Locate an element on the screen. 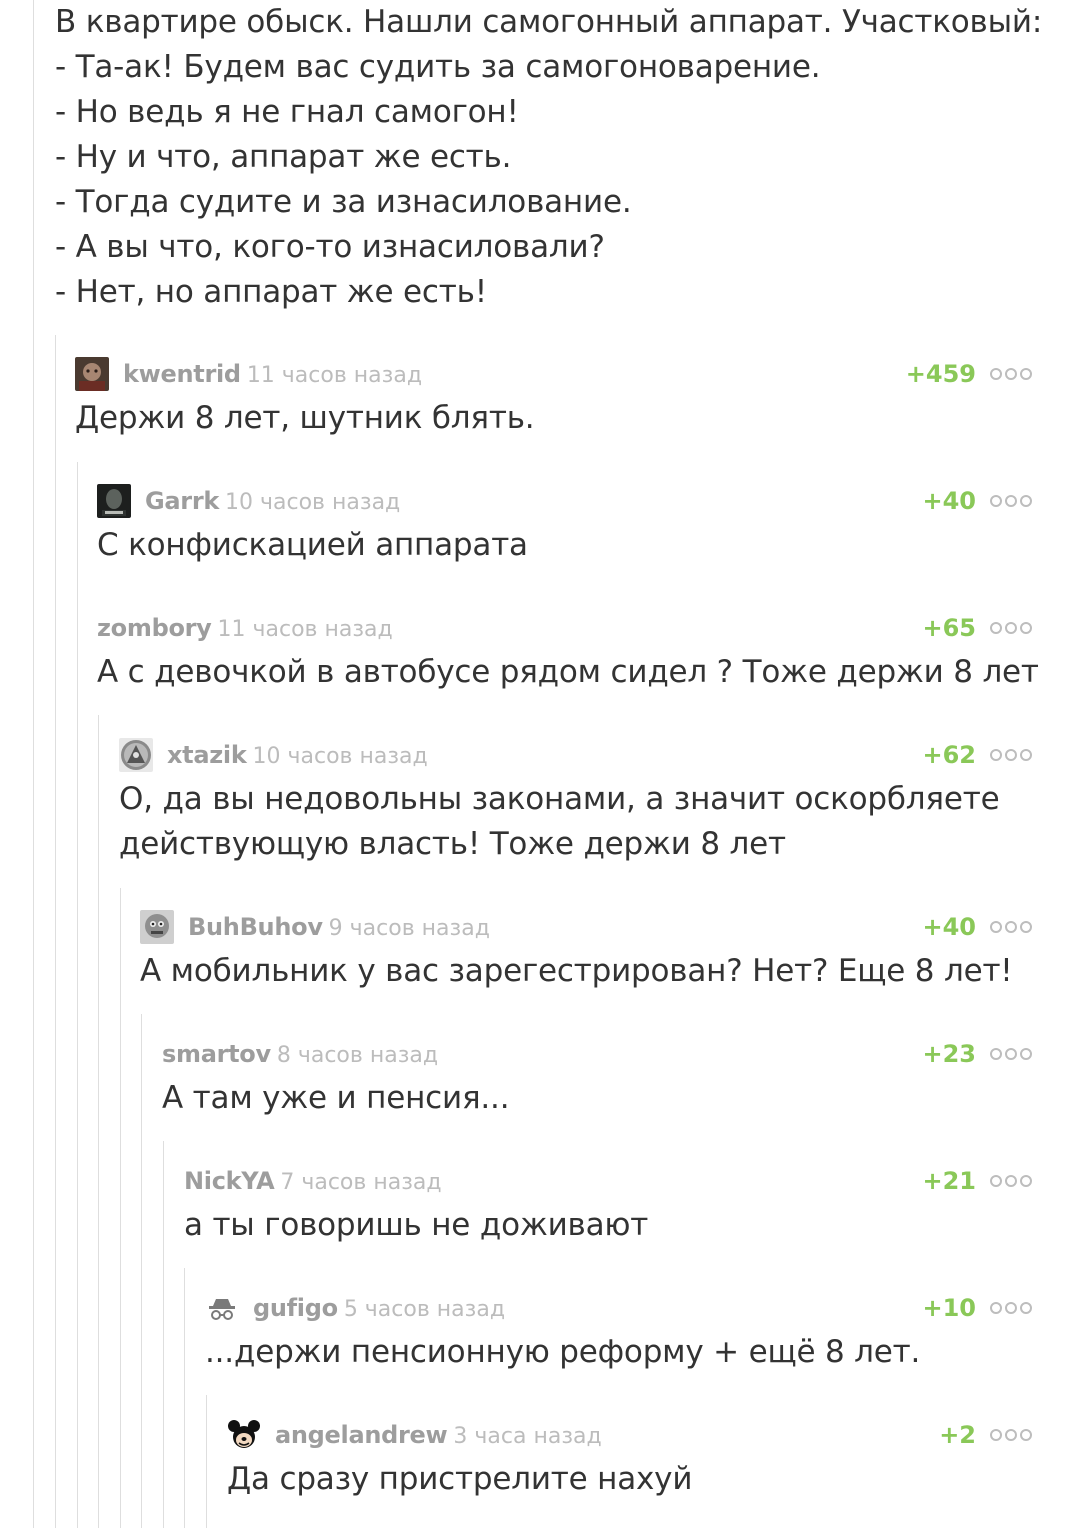  username: smartov 8 часов назад is located at coordinates (300, 1055).